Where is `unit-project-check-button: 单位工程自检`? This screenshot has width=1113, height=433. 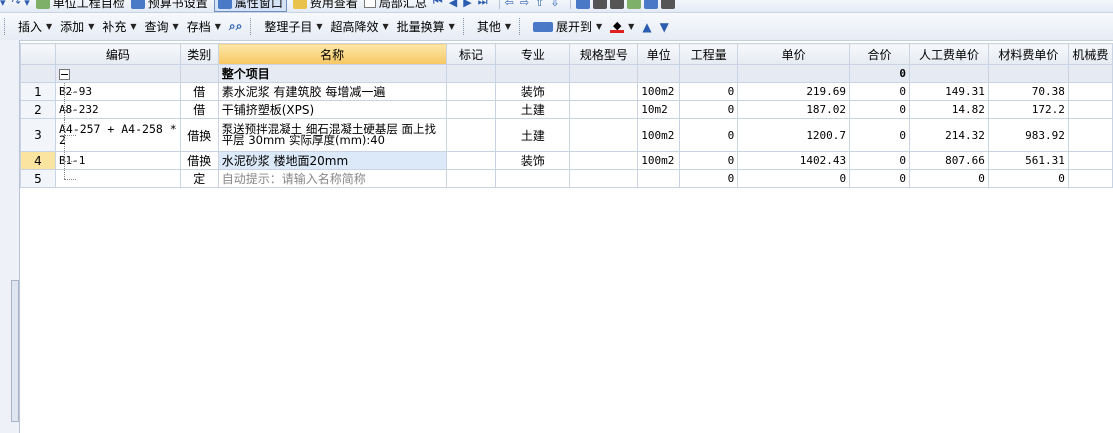
unit-project-check-button: 单位工程自检 is located at coordinates (80, 5).